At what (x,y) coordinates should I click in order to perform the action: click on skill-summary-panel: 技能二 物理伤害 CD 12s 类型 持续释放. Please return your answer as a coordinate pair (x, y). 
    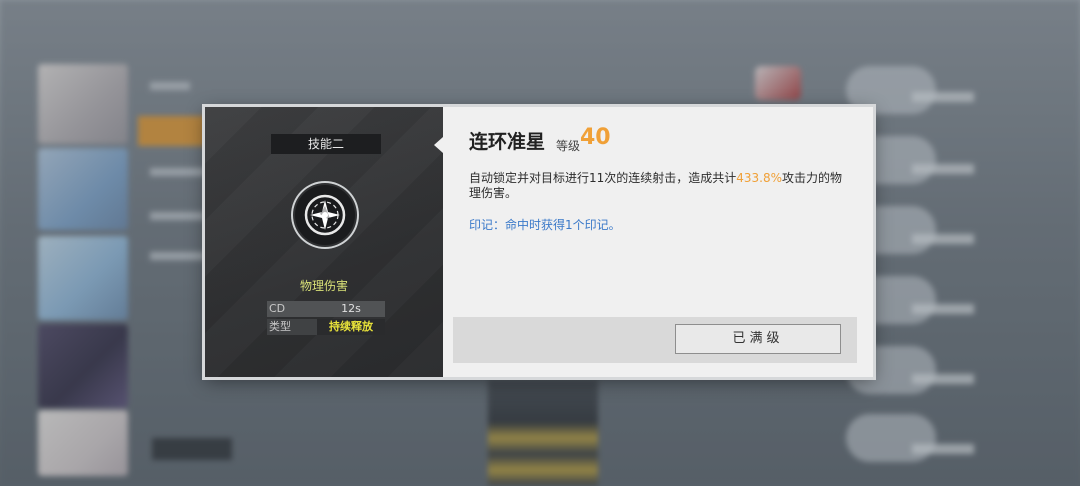
    Looking at the image, I should click on (324, 242).